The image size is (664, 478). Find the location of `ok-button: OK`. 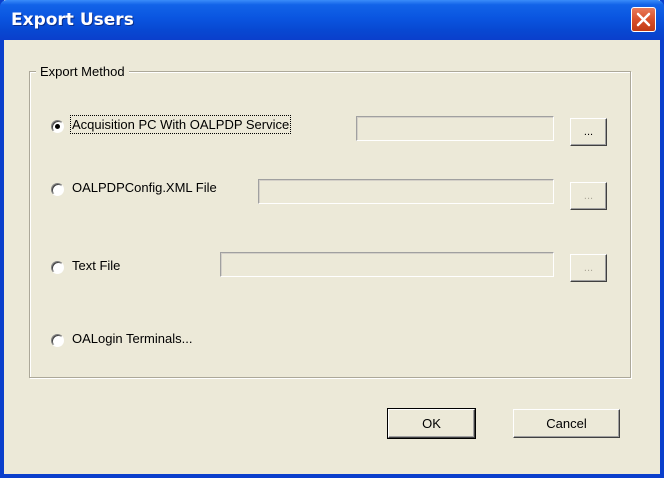

ok-button: OK is located at coordinates (431, 423).